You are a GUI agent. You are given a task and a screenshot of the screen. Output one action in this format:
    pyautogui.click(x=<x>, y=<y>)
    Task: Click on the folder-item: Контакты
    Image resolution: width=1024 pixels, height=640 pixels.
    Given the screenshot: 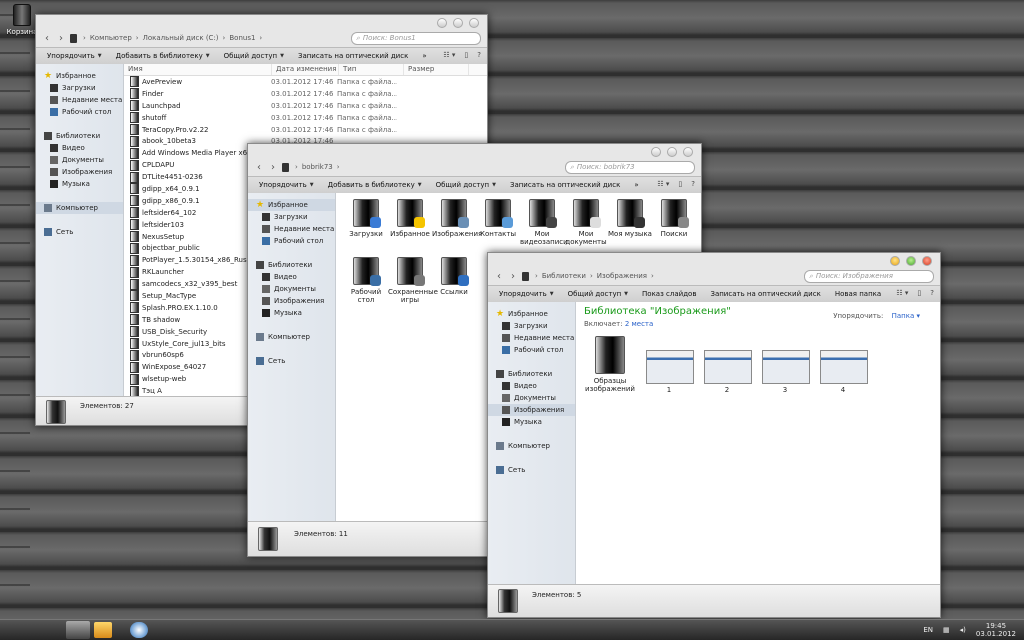 What is the action you would take?
    pyautogui.click(x=498, y=218)
    